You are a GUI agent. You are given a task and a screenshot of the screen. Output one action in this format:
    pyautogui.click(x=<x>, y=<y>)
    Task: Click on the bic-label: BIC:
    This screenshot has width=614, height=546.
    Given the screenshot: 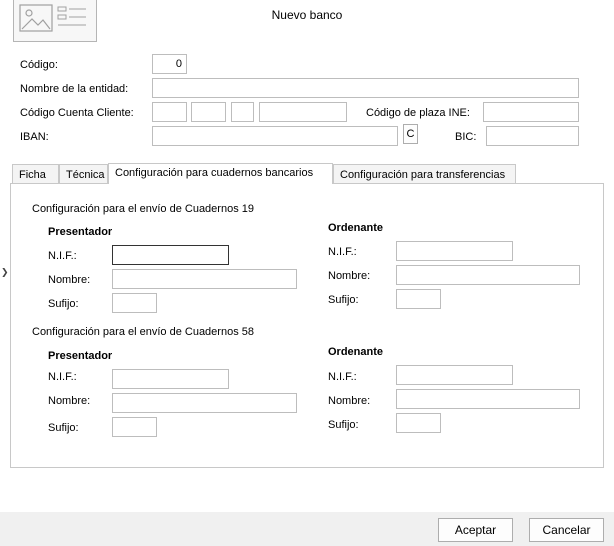 What is the action you would take?
    pyautogui.click(x=466, y=137)
    